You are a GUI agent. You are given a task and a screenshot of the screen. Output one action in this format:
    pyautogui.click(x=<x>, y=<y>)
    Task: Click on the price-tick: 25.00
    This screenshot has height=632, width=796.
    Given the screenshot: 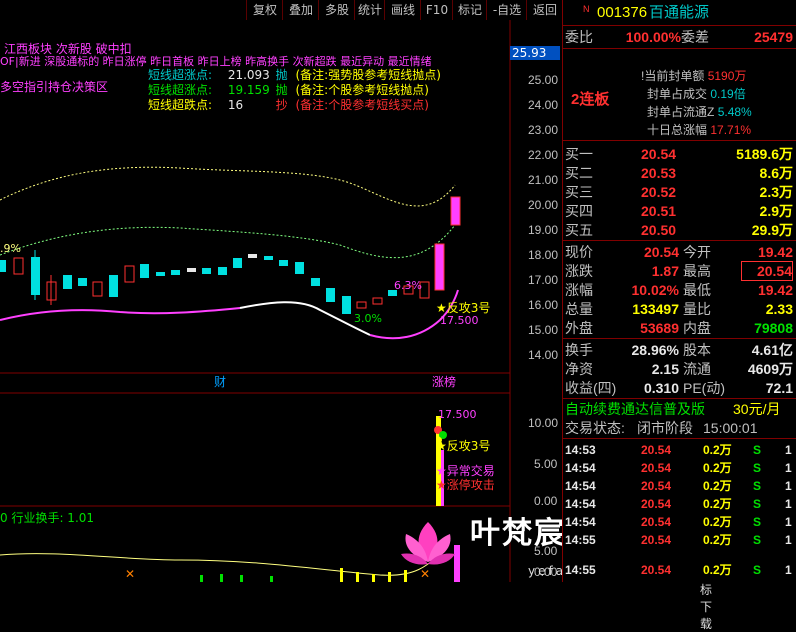 What is the action you would take?
    pyautogui.click(x=543, y=80)
    